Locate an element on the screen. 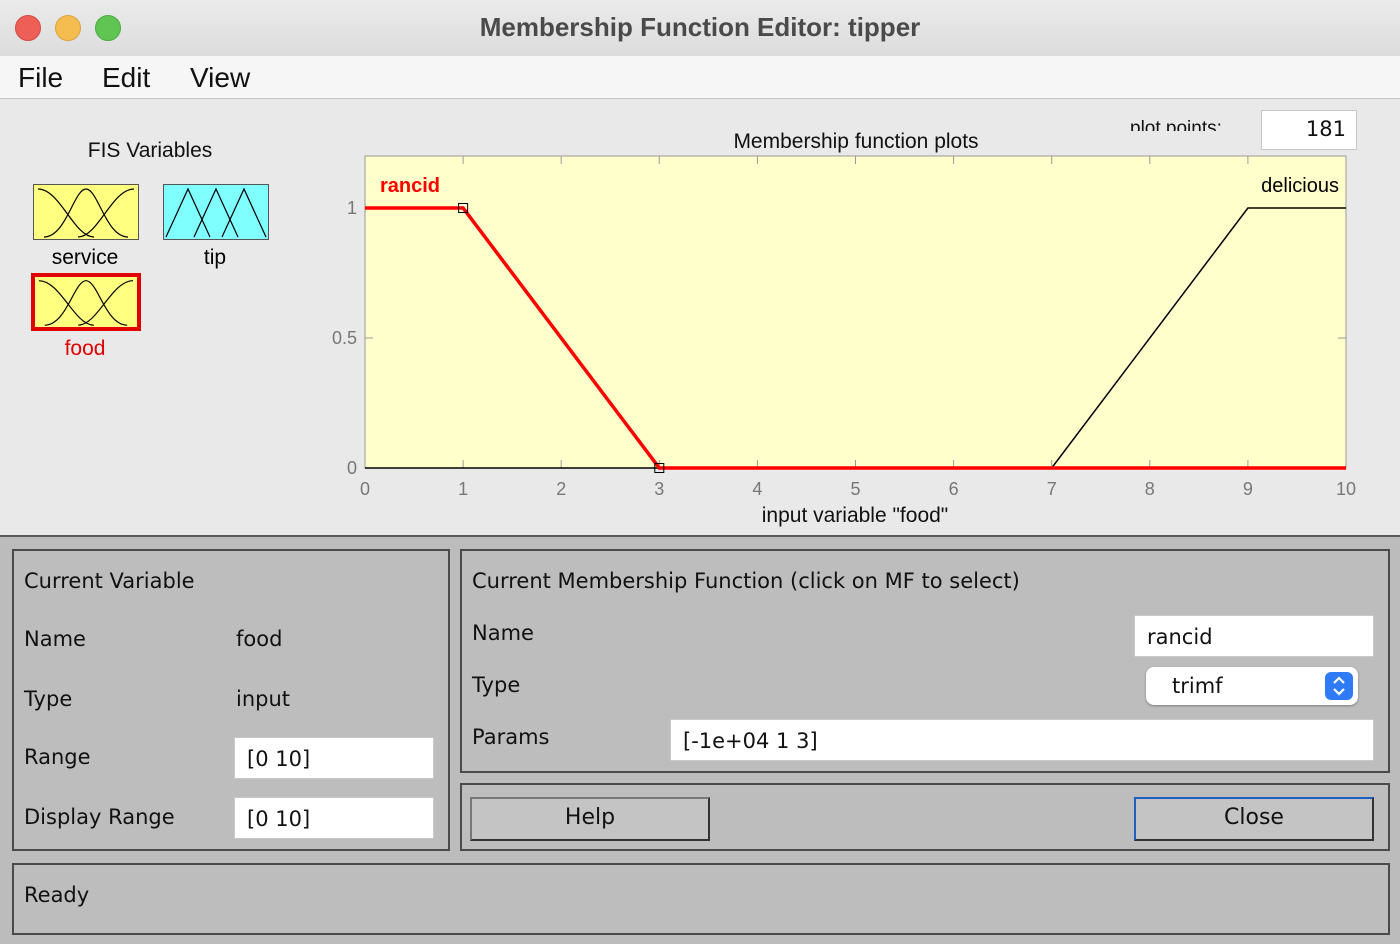 Image resolution: width=1400 pixels, height=944 pixels. current-variable-heading: Current Variable is located at coordinates (109, 581).